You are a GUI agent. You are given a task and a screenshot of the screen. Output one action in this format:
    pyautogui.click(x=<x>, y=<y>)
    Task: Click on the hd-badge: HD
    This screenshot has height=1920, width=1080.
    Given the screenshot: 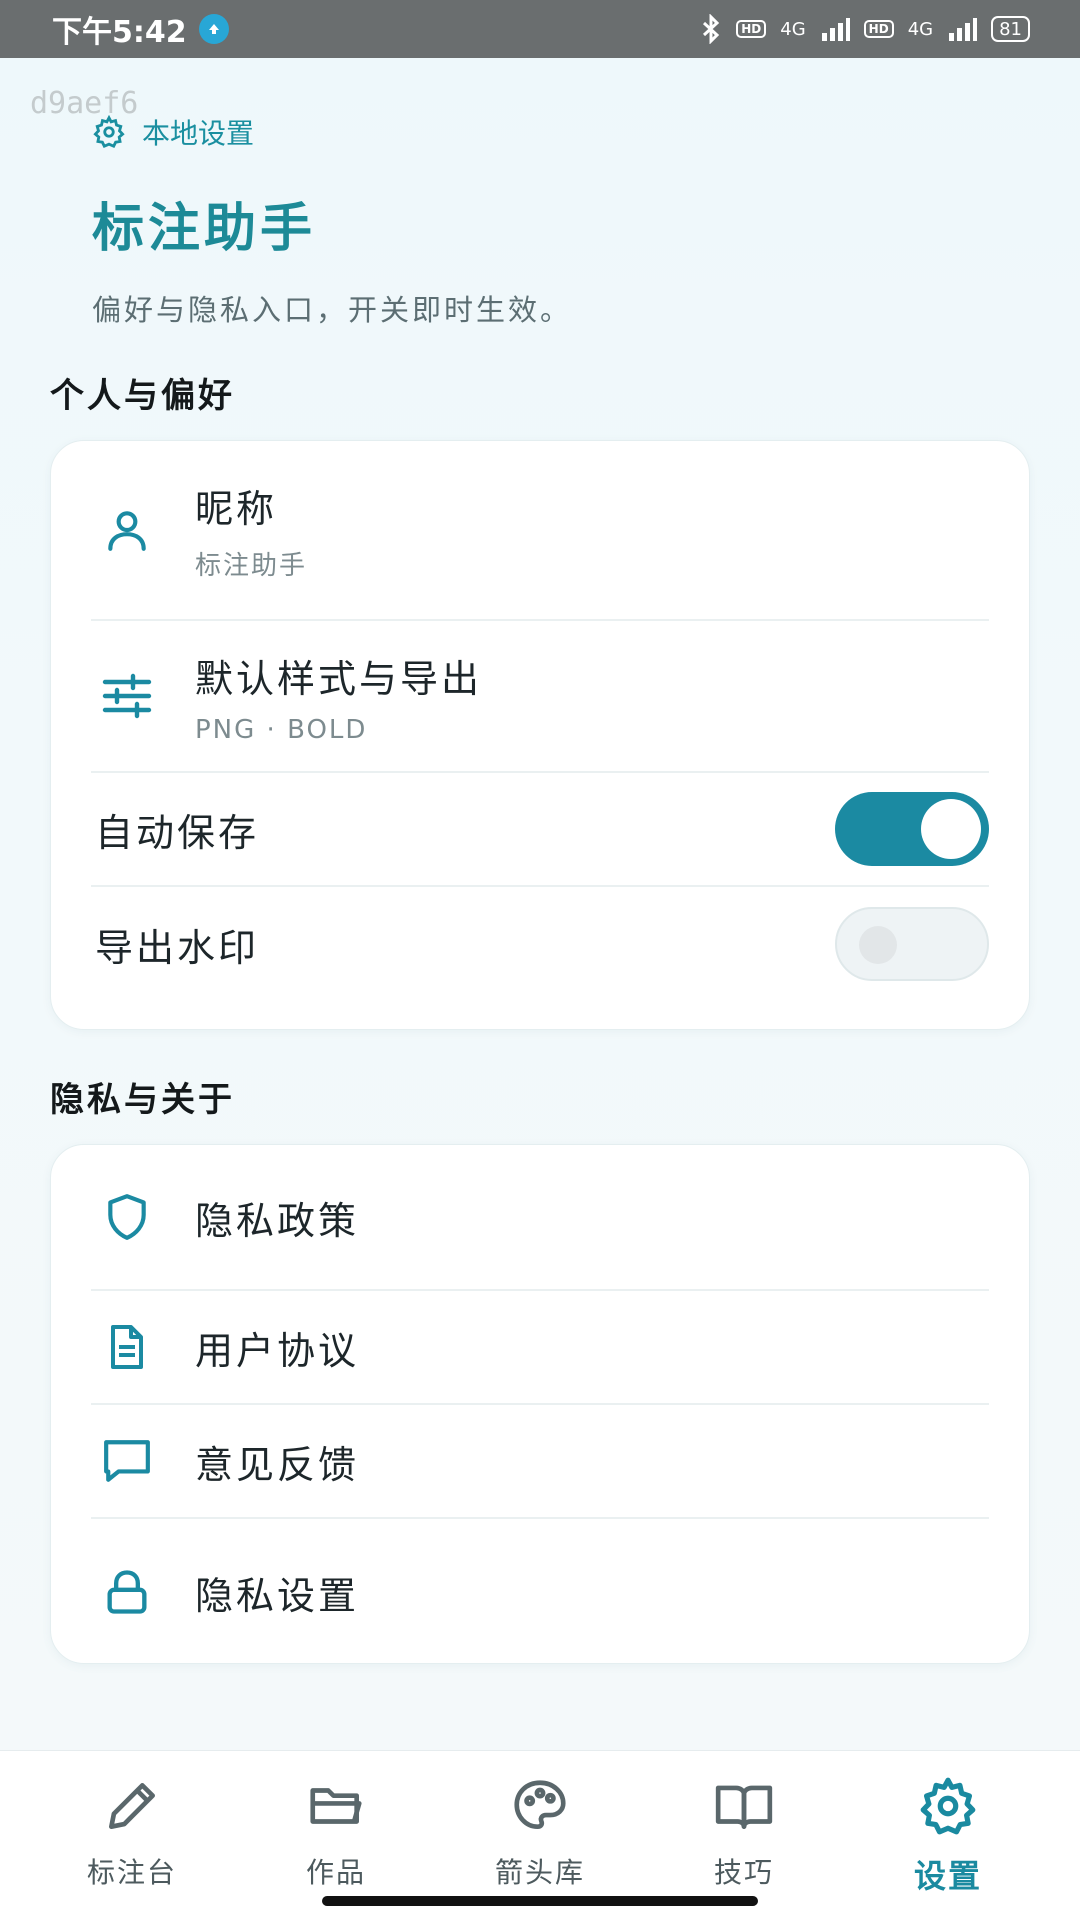 What is the action you would take?
    pyautogui.click(x=751, y=29)
    